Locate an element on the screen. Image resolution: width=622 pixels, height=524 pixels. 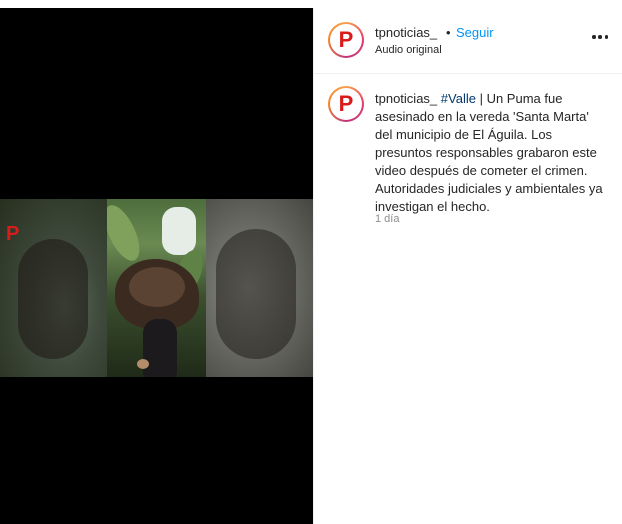
video-content is located at coordinates (156, 288).